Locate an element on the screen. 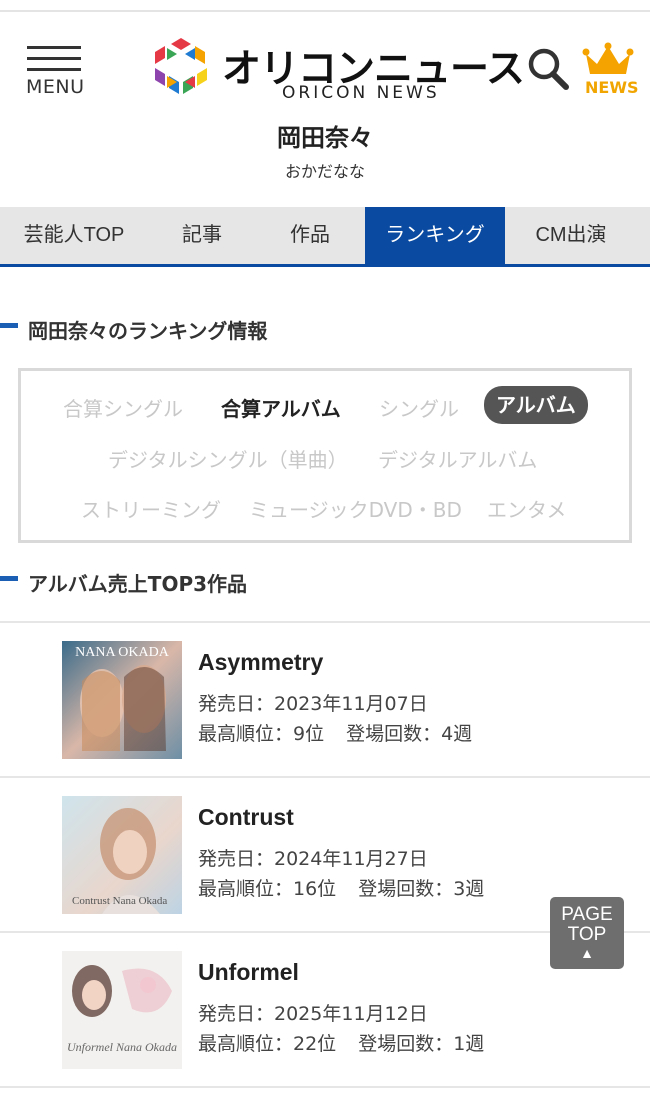 This screenshot has height=1112, width=650. tab-works: 作品 is located at coordinates (310, 235).